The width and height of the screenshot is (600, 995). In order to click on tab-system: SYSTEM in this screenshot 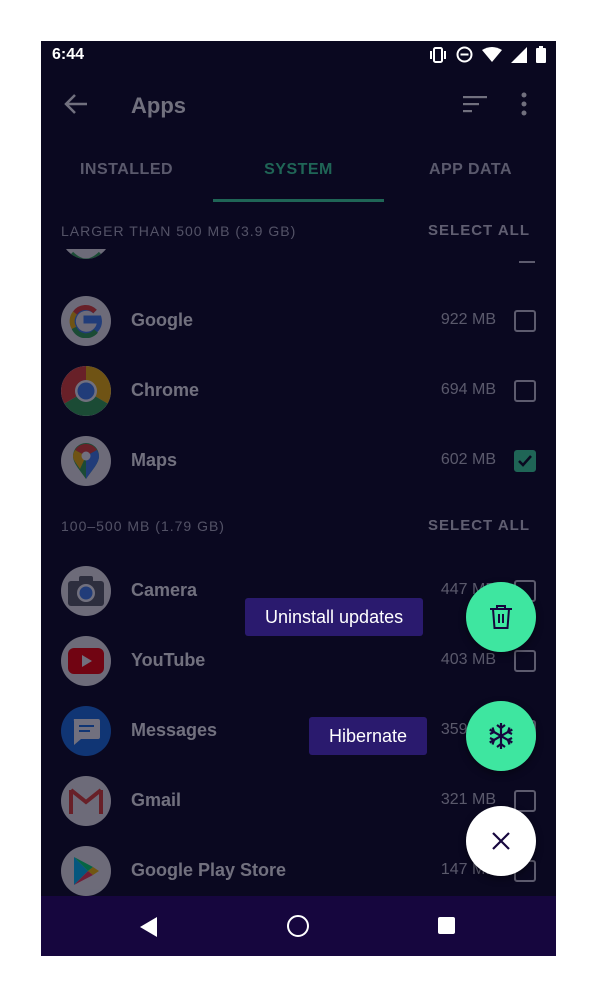, I will do `click(298, 170)`.